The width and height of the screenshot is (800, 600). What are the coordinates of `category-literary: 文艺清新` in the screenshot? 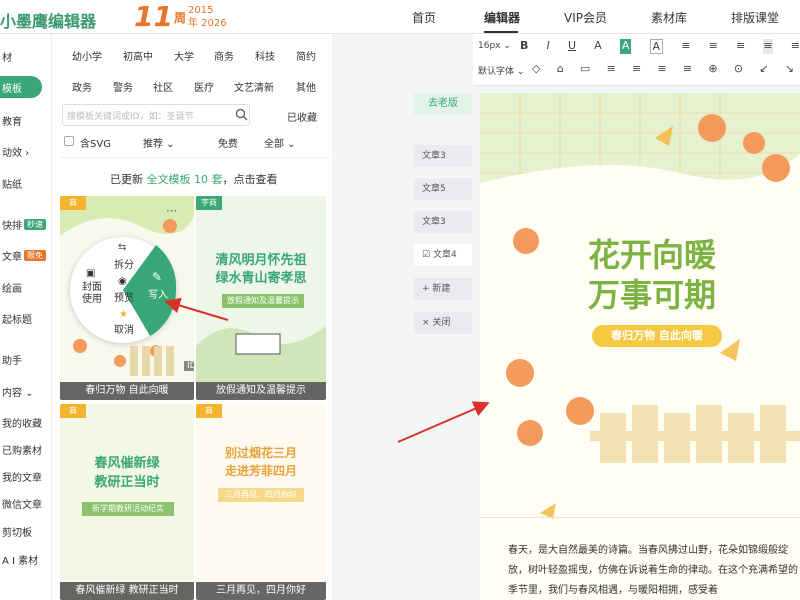 It's located at (254, 86).